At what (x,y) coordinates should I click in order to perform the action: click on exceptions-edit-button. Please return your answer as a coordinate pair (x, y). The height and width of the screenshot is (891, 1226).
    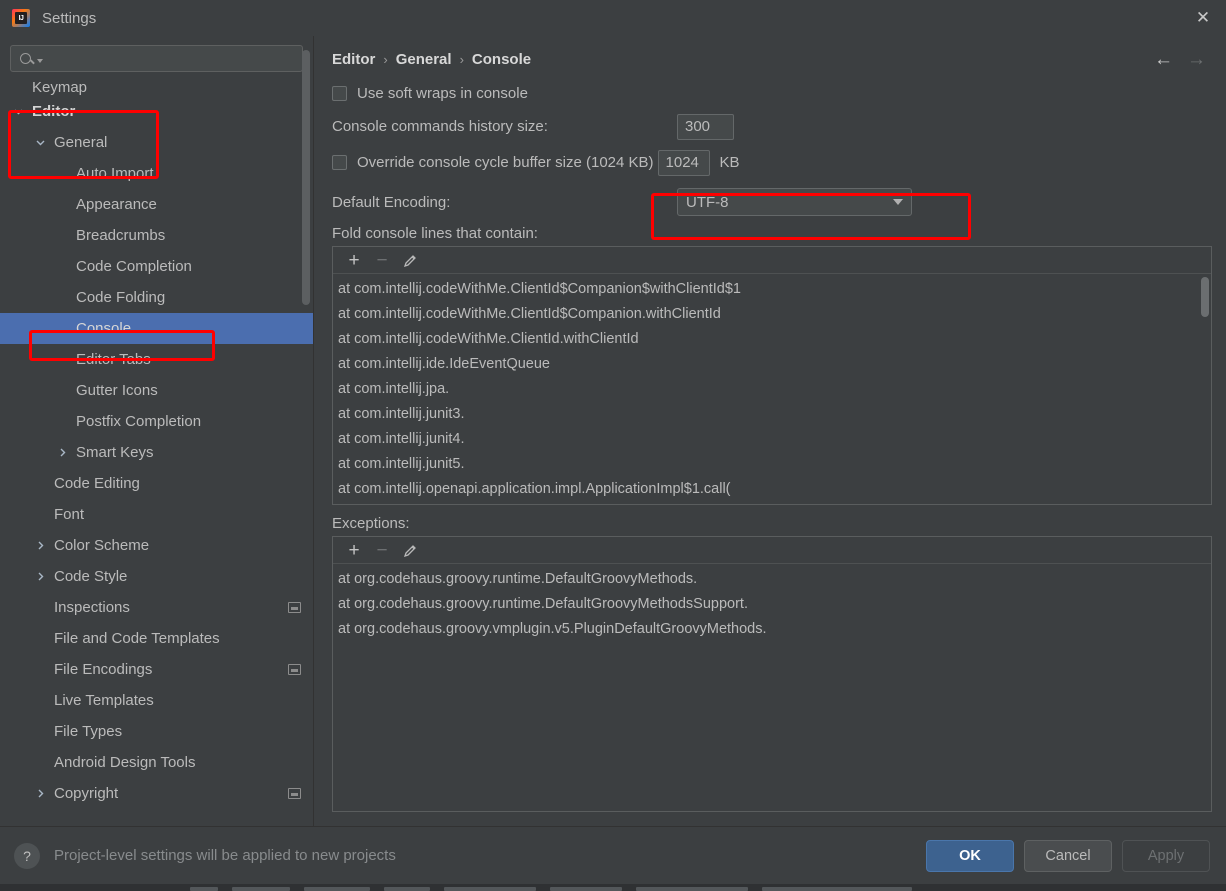
    Looking at the image, I should click on (410, 550).